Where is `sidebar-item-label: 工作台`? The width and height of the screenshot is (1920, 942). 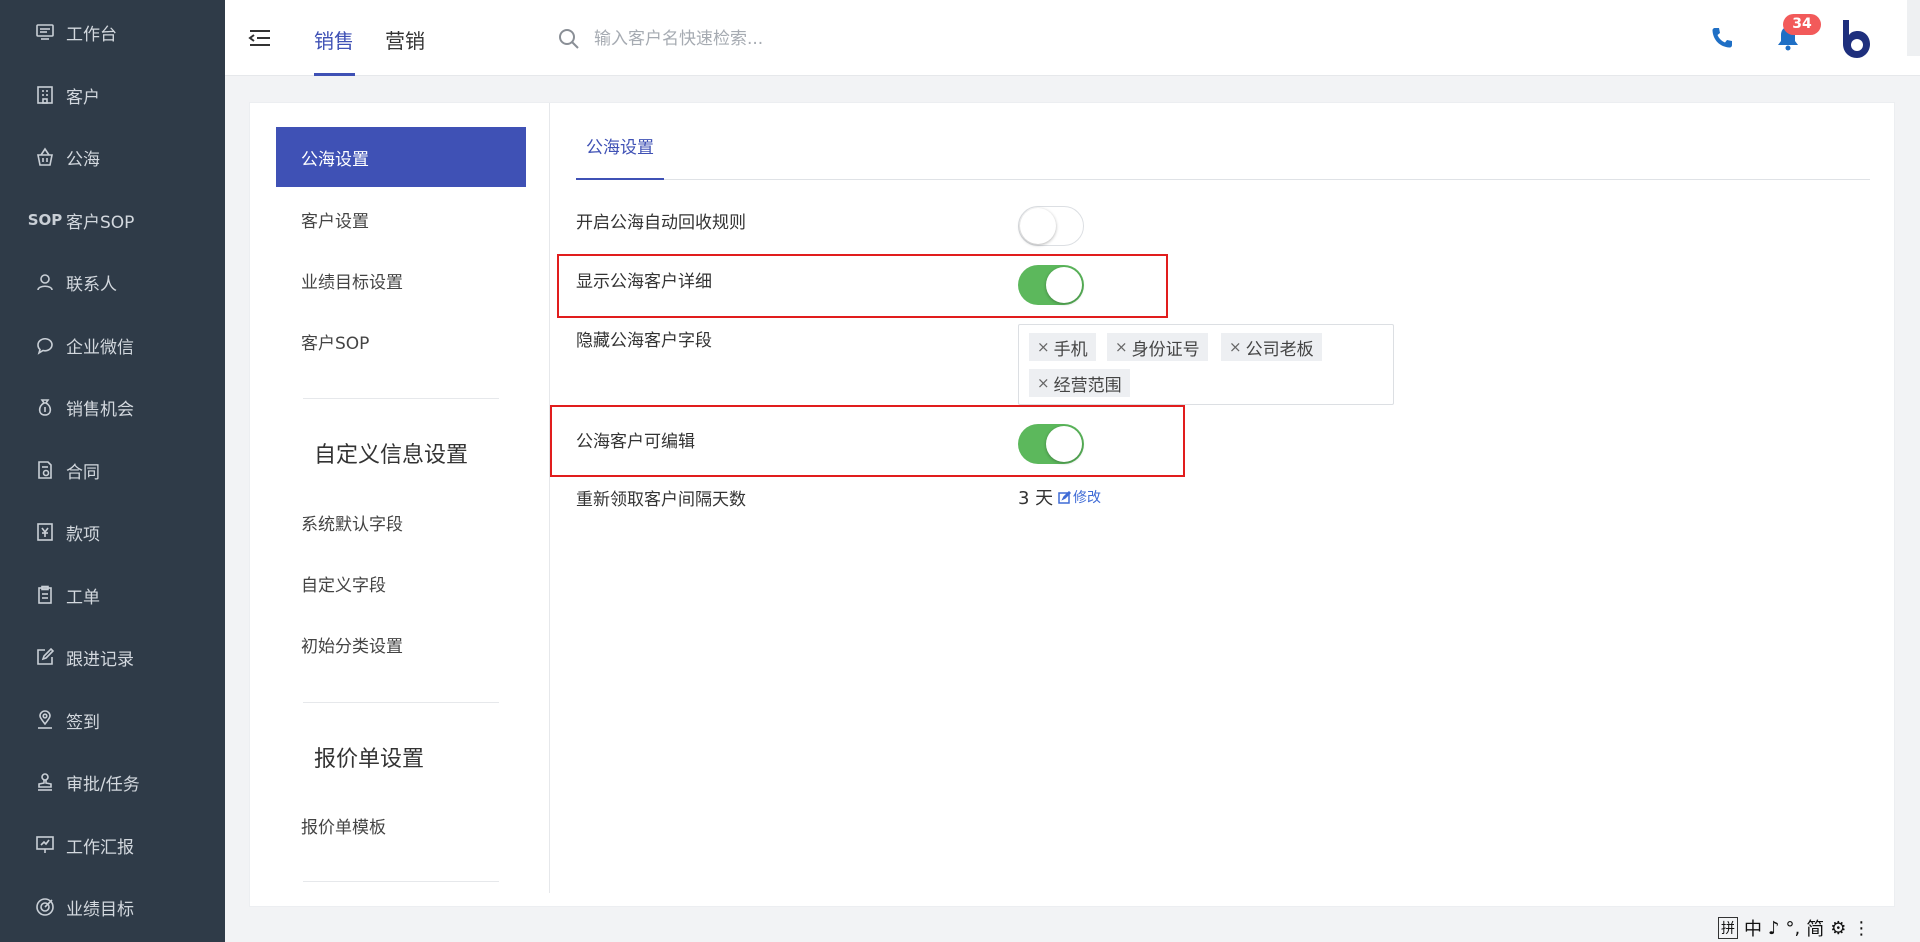 sidebar-item-label: 工作台 is located at coordinates (91, 34).